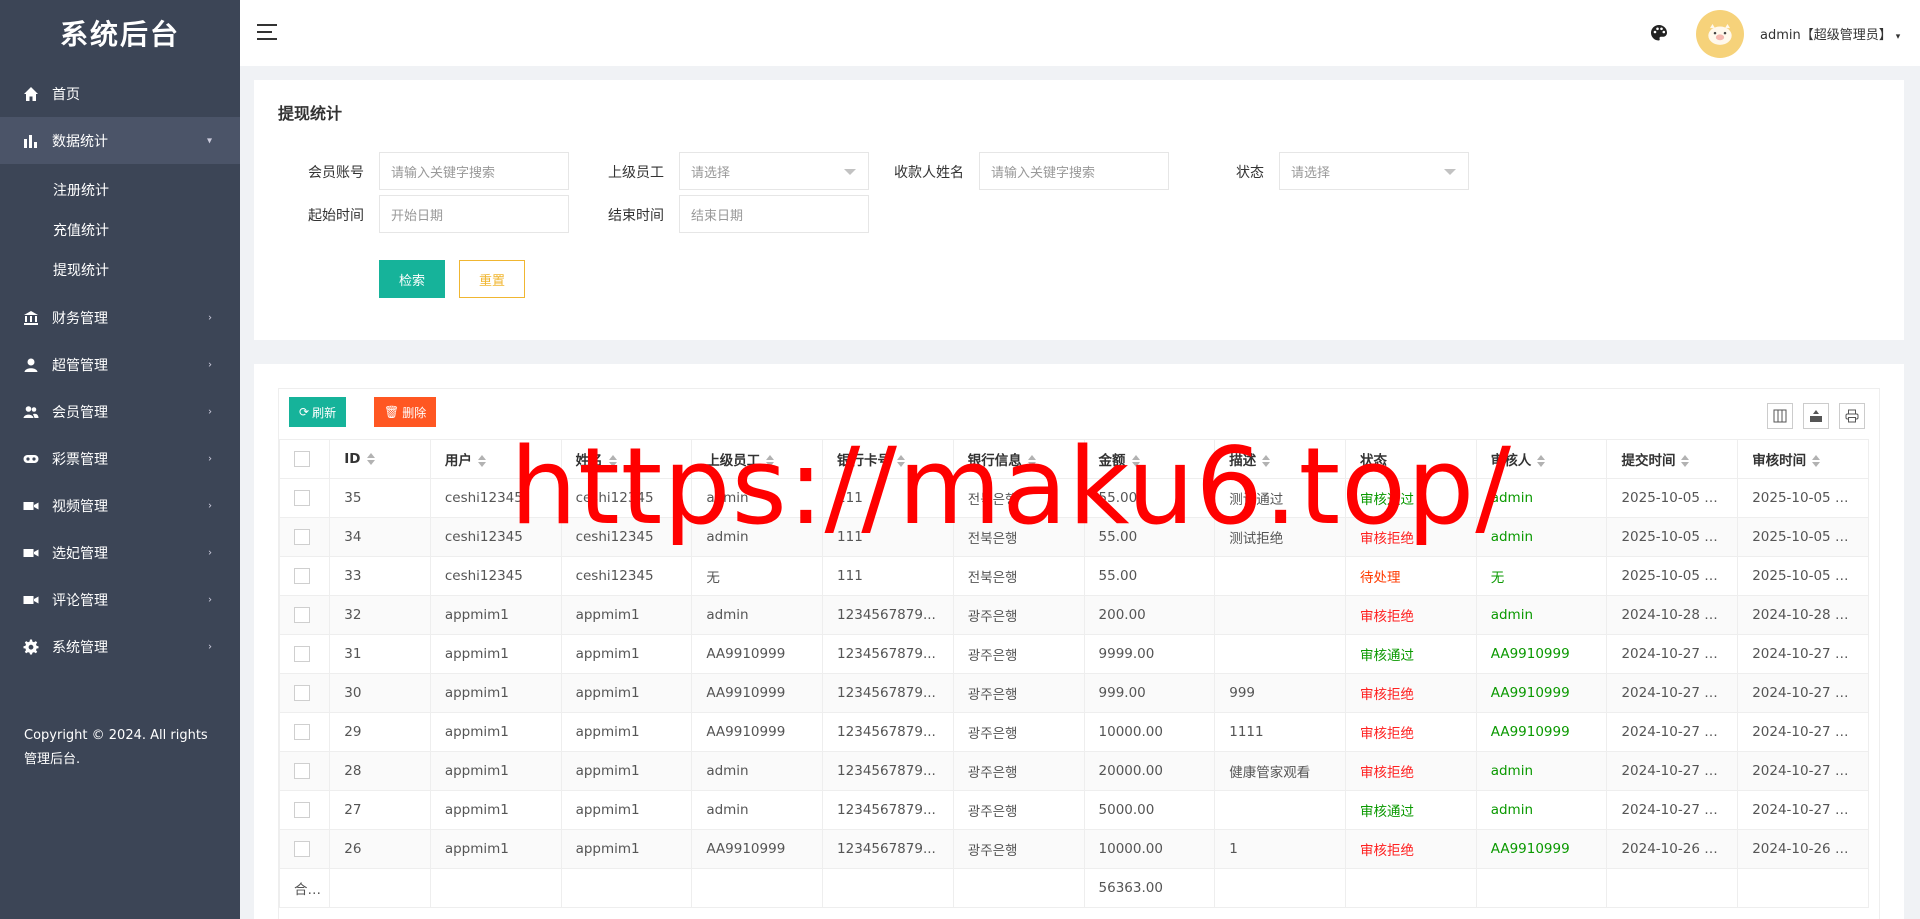  I want to click on sidebar-item-comments: 评论管理 ›, so click(120, 599).